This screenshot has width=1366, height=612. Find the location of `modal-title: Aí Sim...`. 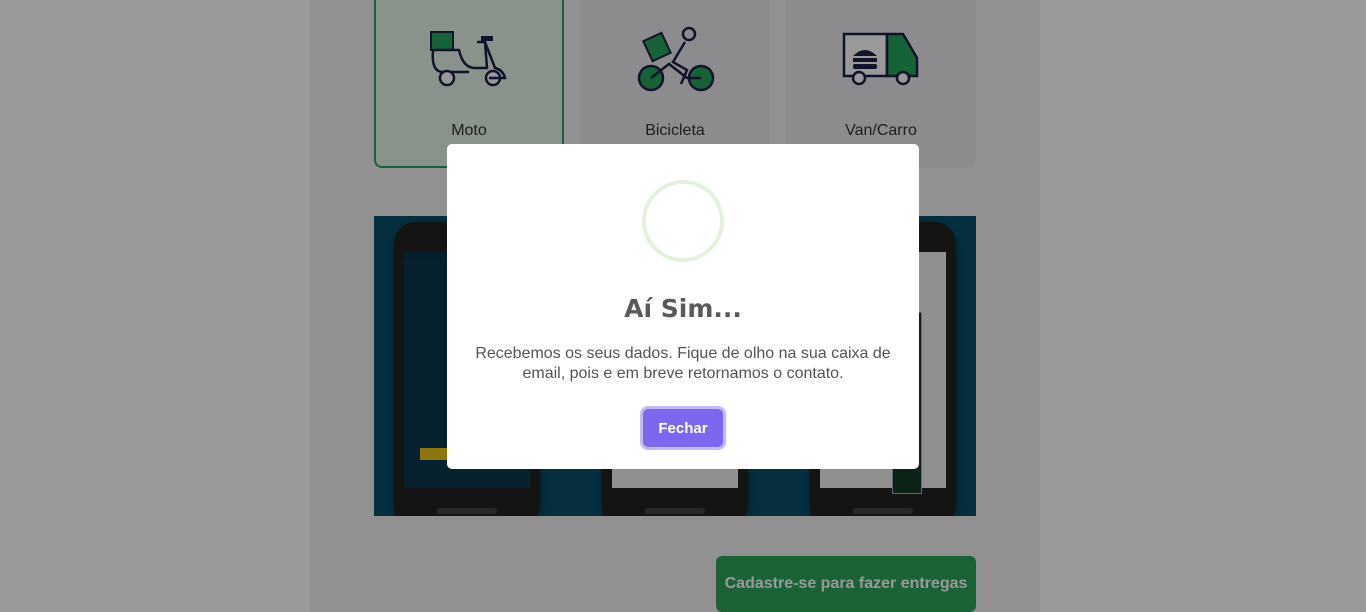

modal-title: Aí Sim... is located at coordinates (683, 308).